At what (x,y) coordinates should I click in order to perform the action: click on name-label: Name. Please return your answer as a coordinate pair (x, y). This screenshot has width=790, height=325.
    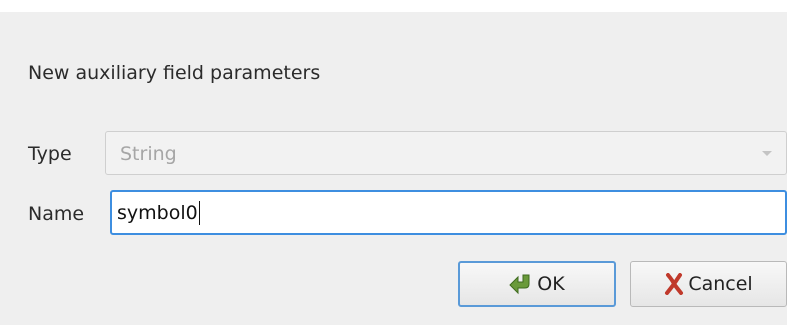
    Looking at the image, I should click on (56, 214).